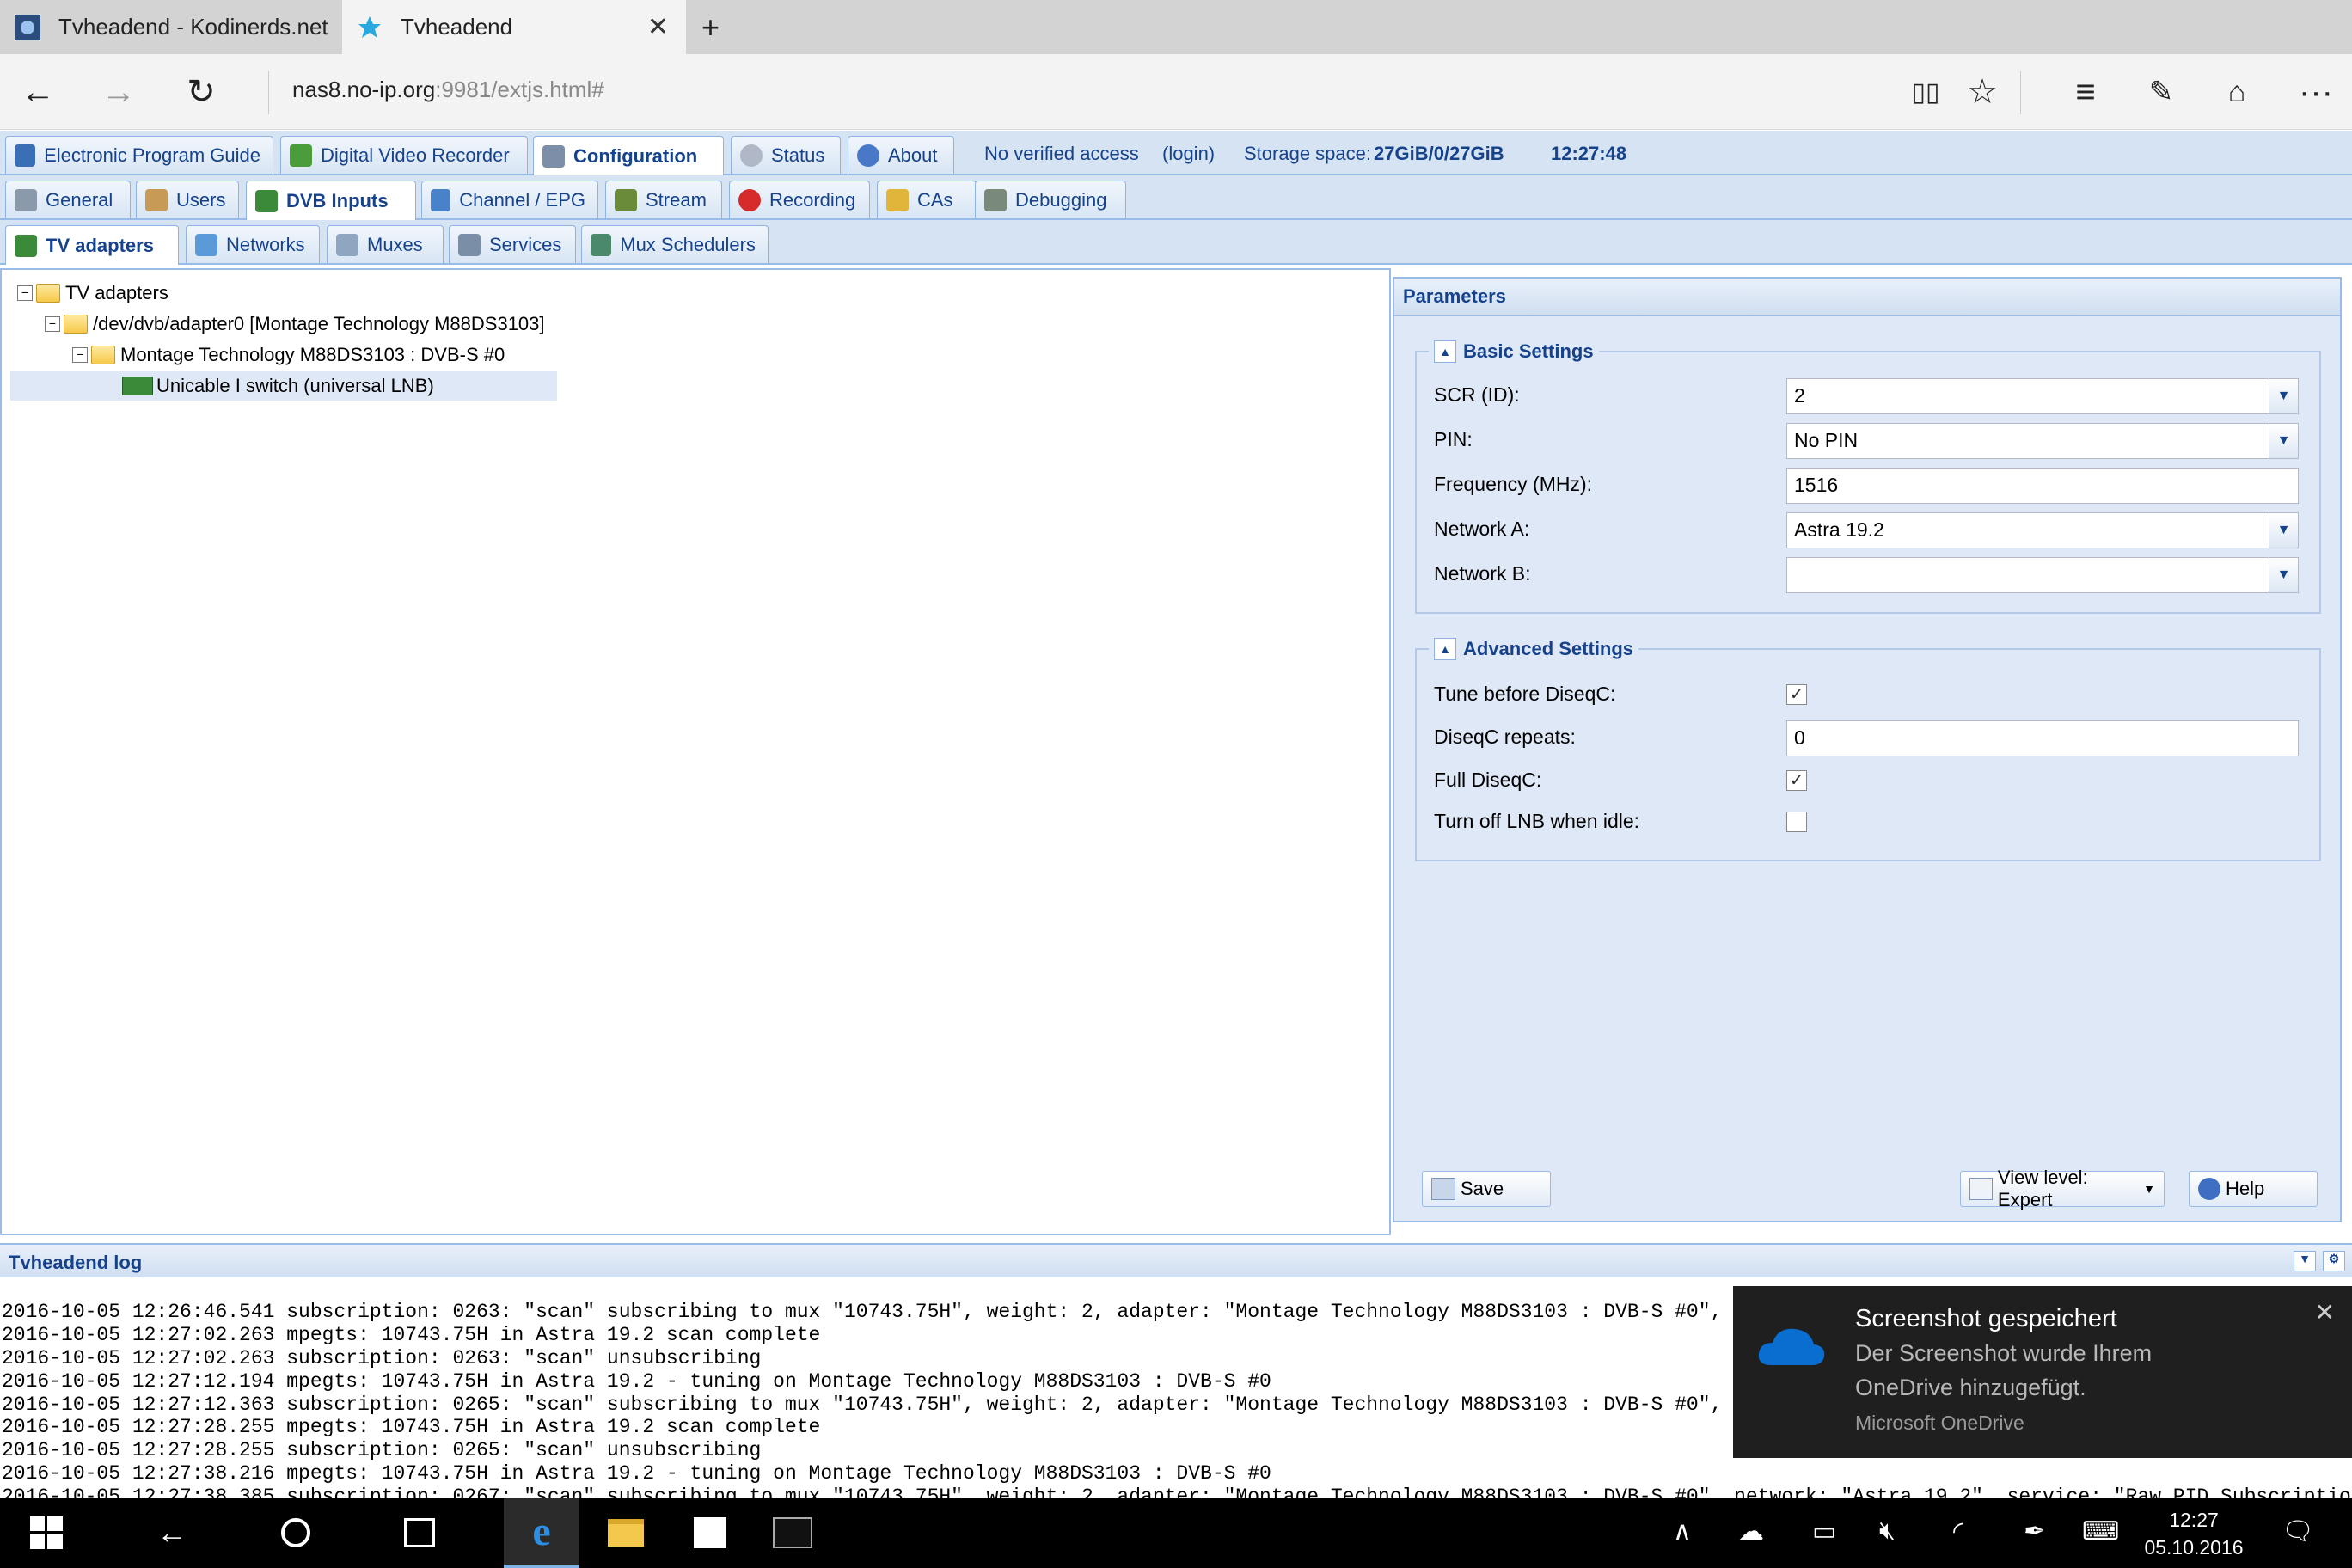 The image size is (2352, 1568). What do you see at coordinates (301, 155) in the screenshot?
I see `dvr-download-icon` at bounding box center [301, 155].